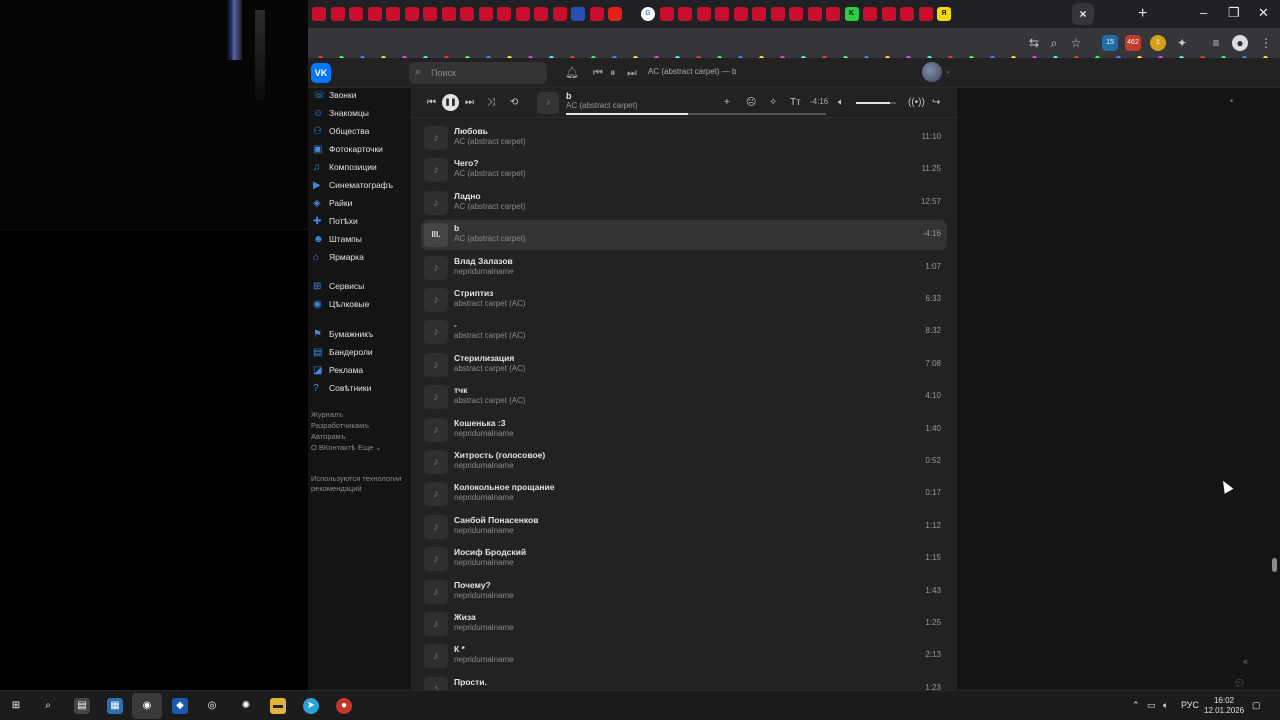  What do you see at coordinates (1190, 705) in the screenshot?
I see `language-indicator: РУС` at bounding box center [1190, 705].